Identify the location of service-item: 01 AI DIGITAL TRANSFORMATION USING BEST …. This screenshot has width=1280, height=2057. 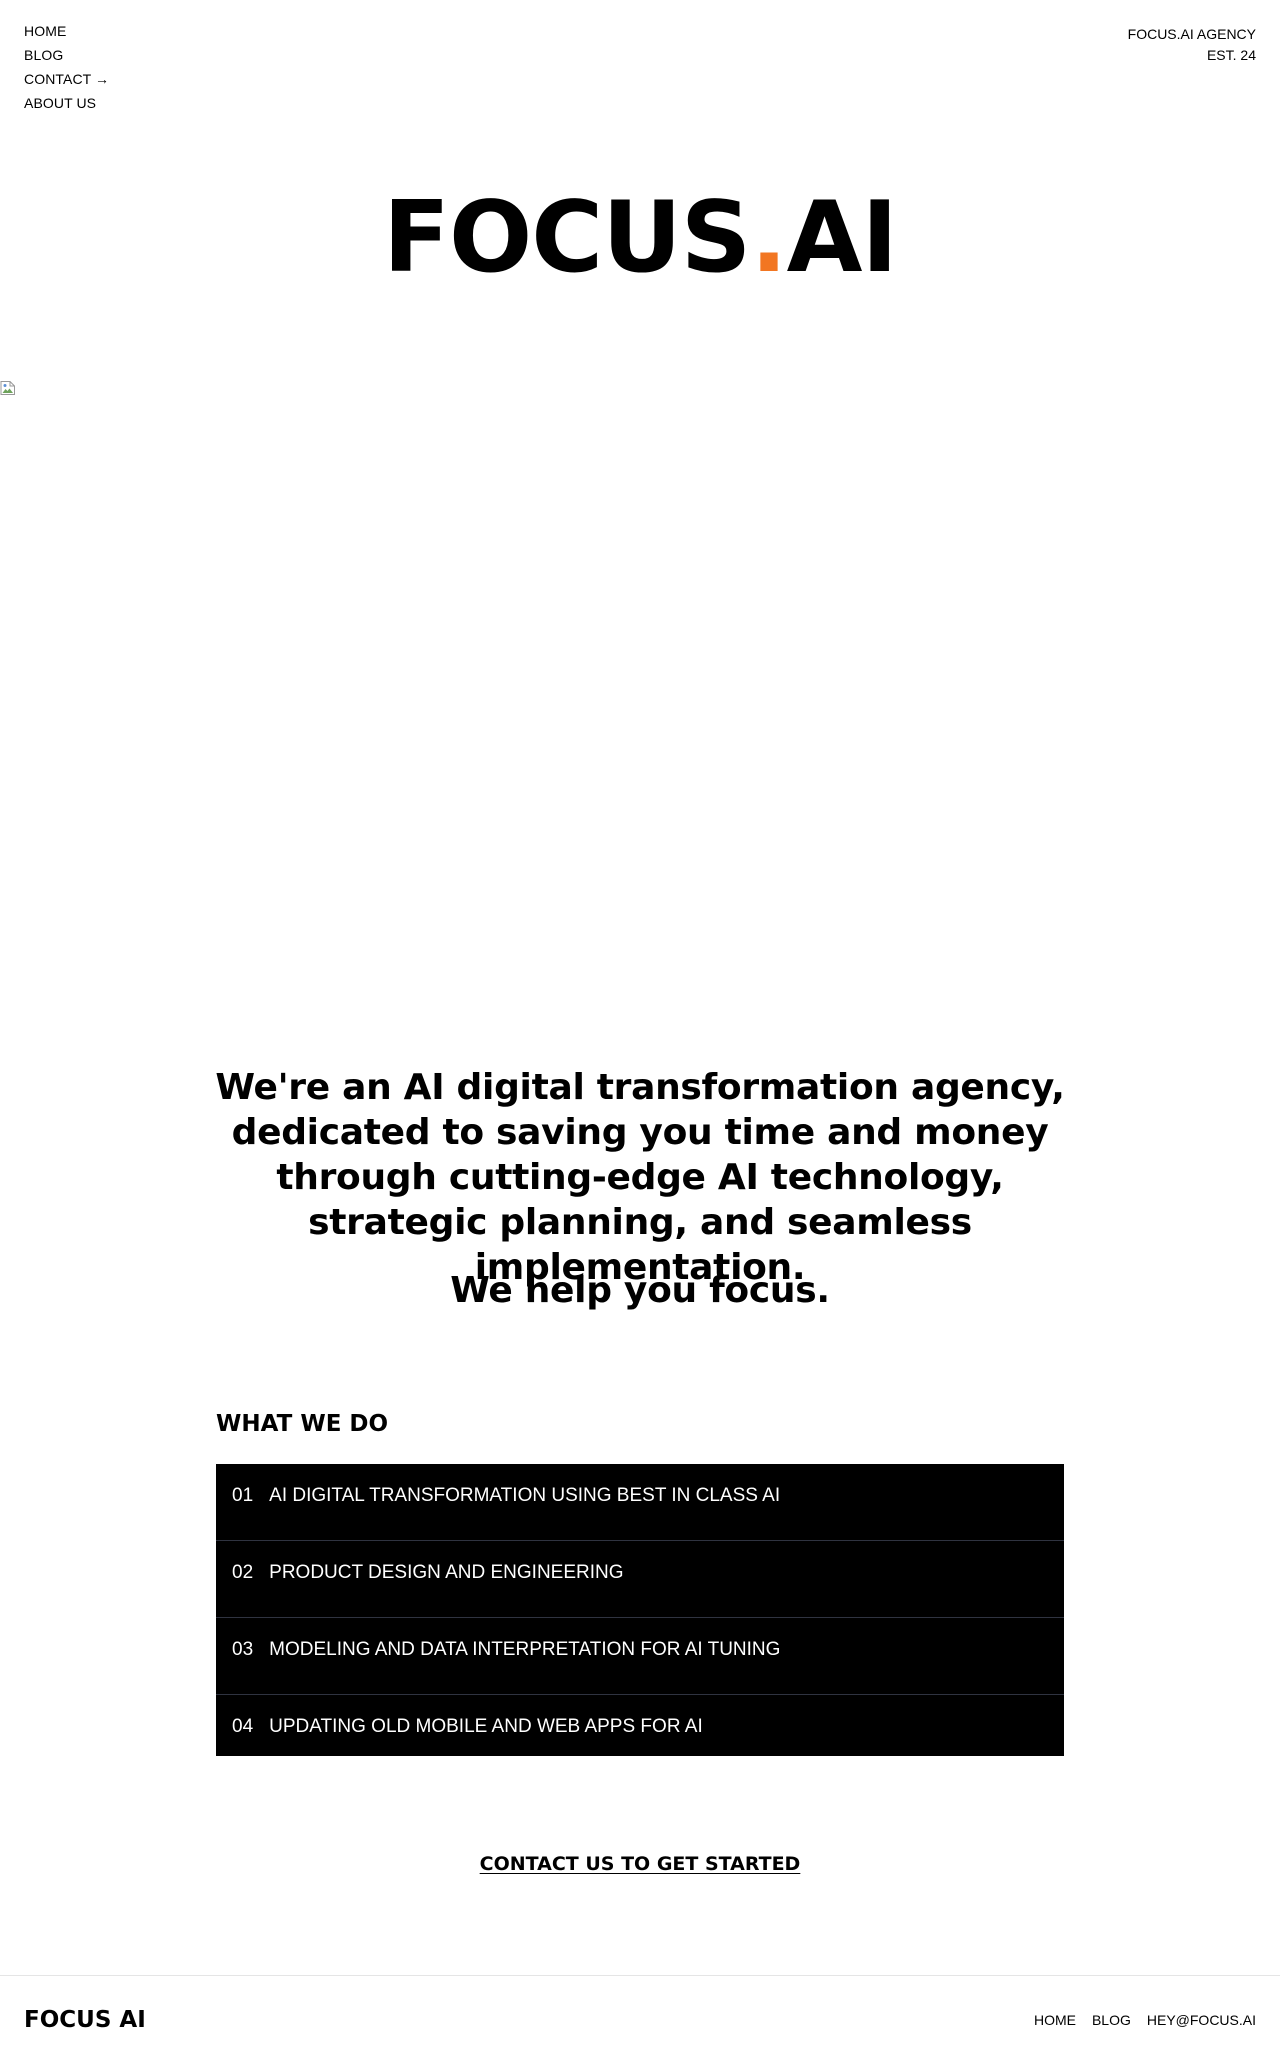
(640, 1502).